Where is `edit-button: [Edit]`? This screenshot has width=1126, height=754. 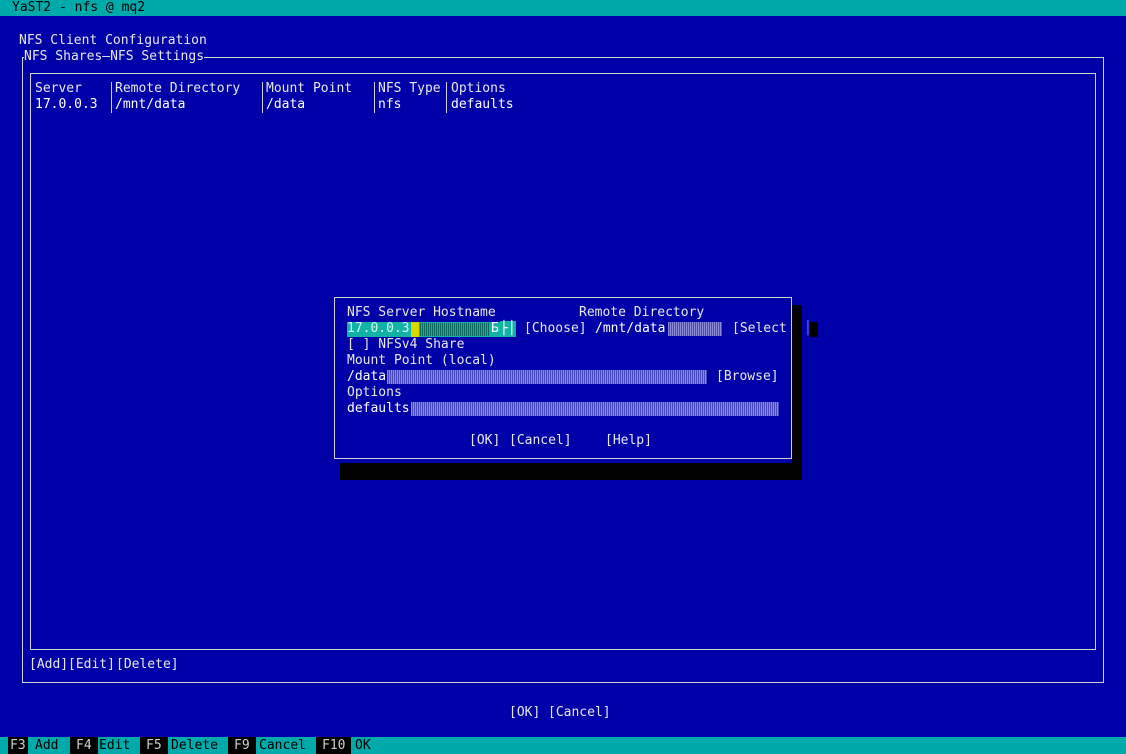
edit-button: [Edit] is located at coordinates (91, 665).